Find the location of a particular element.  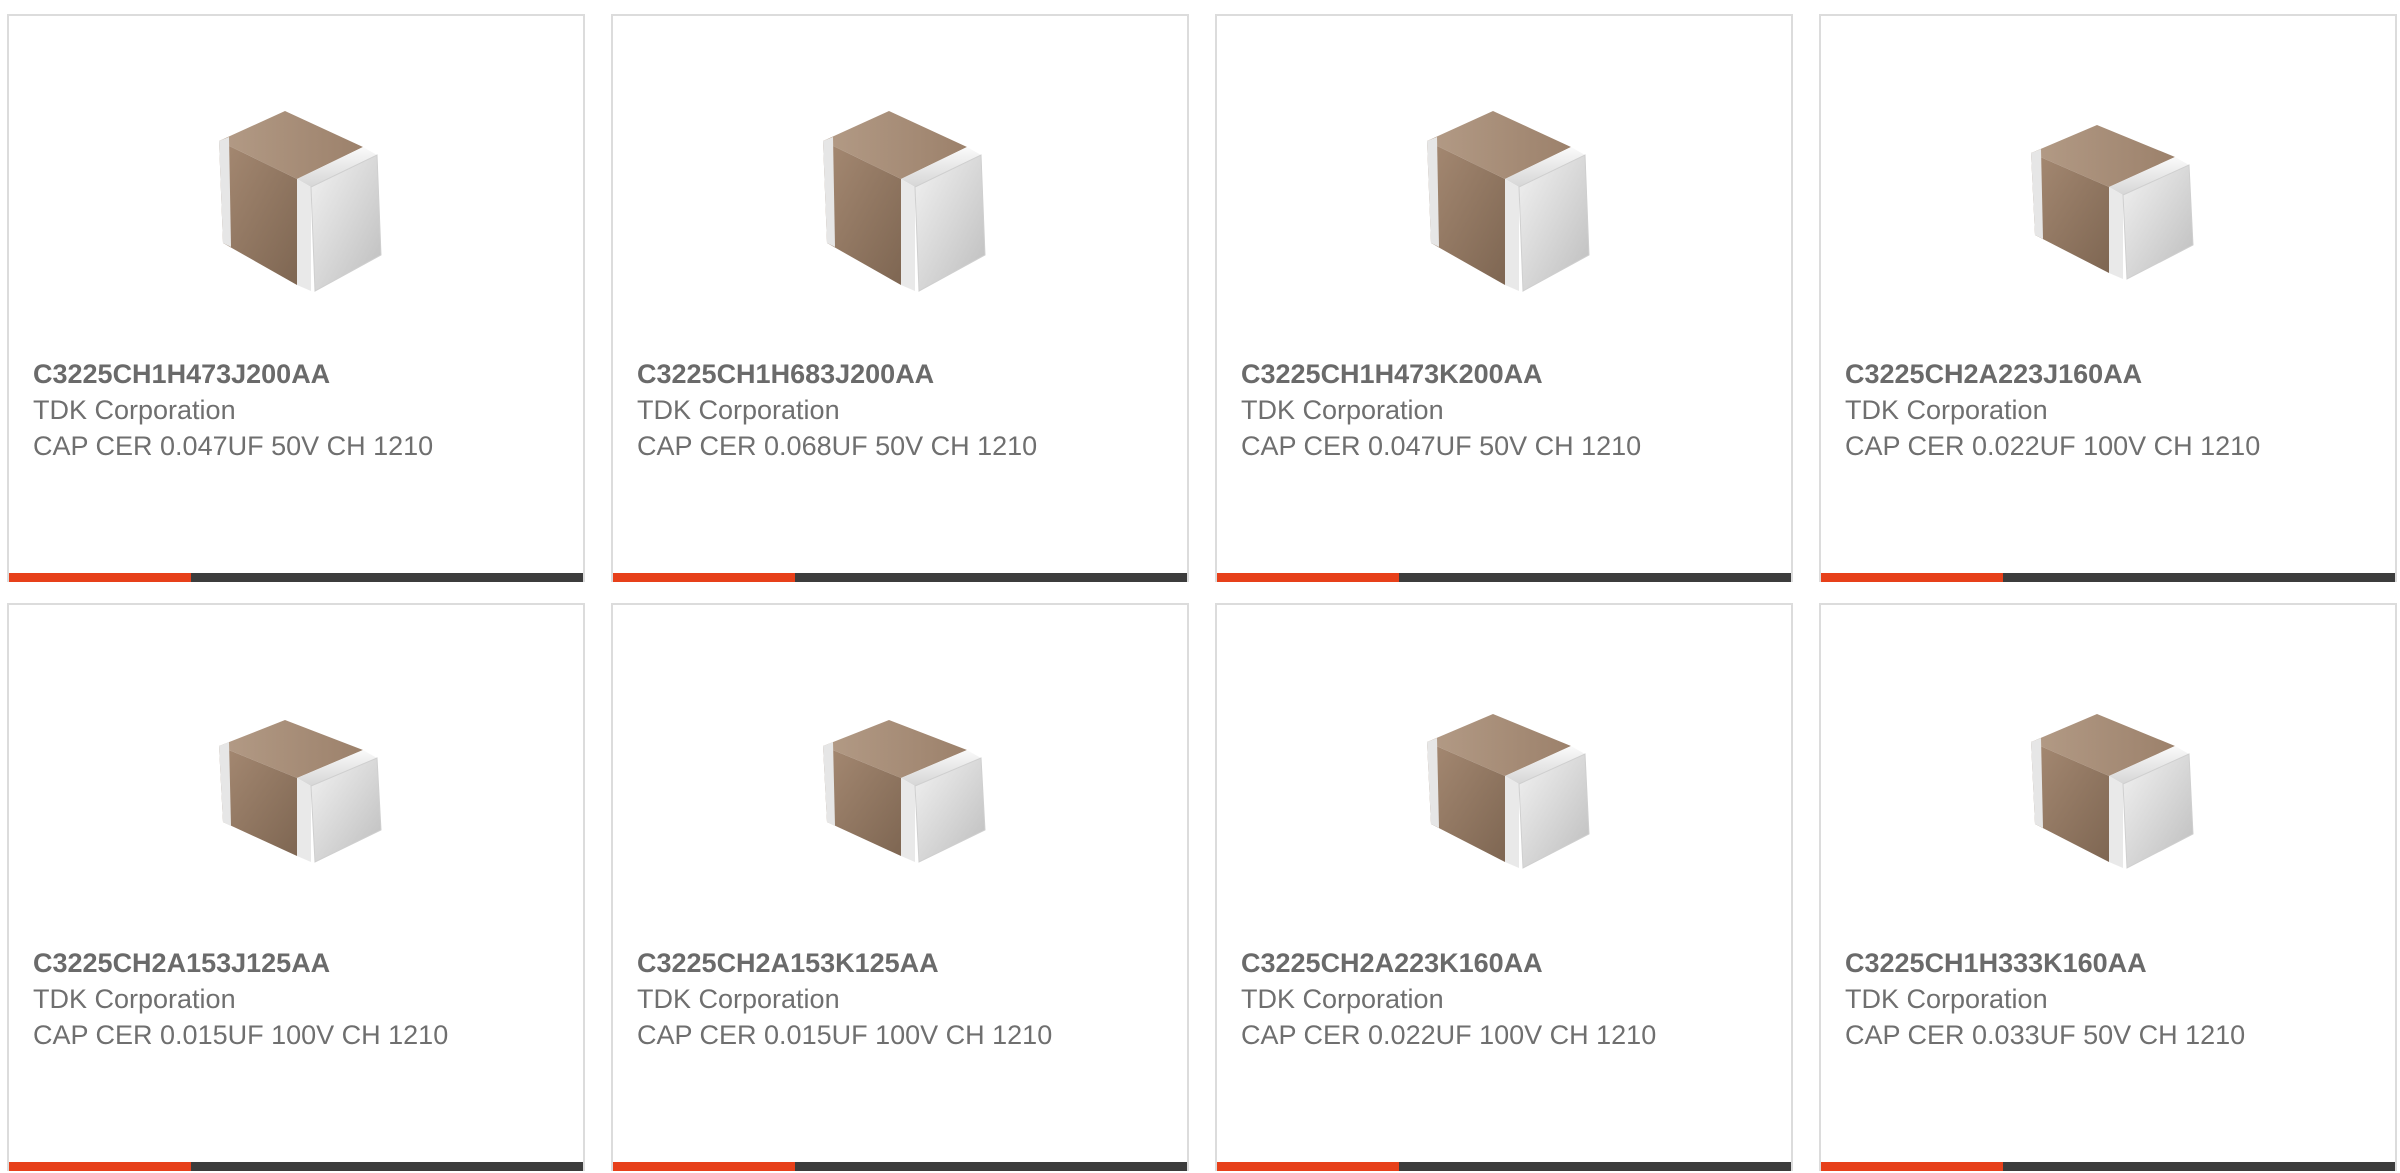

product-description: CAP CER 0.033UF 50V CH 1210 is located at coordinates (2045, 1035).